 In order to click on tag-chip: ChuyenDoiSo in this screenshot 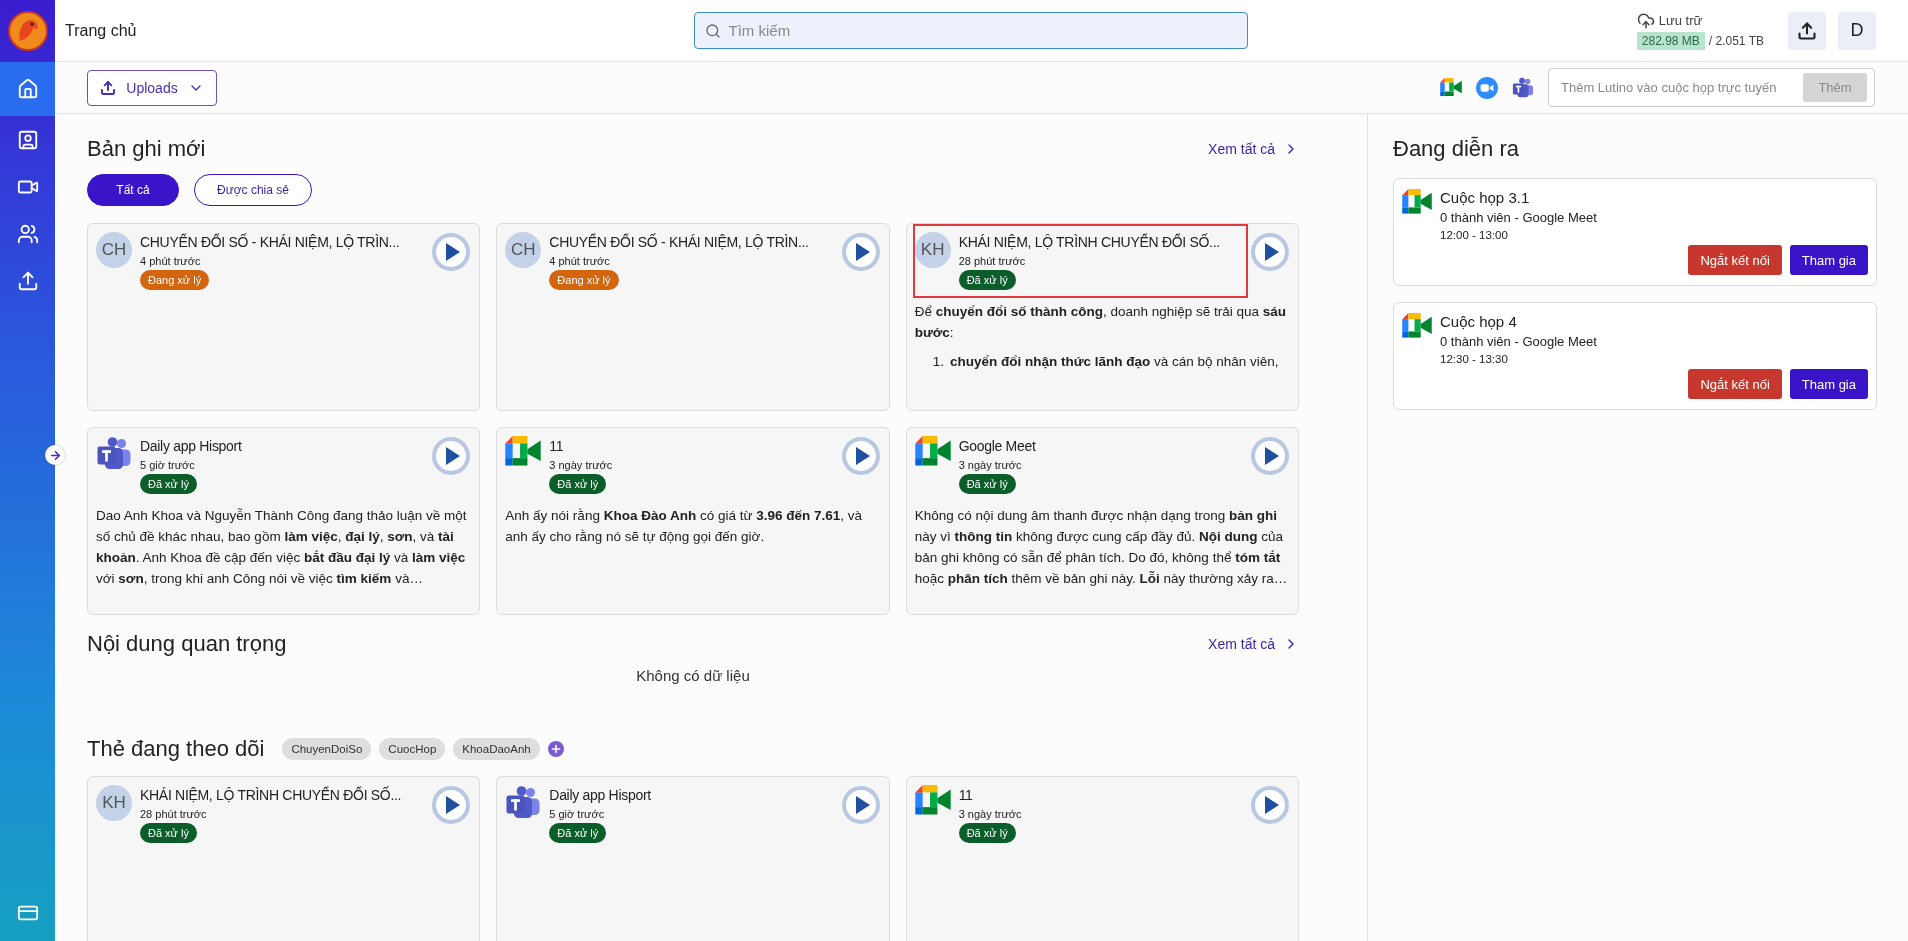, I will do `click(327, 749)`.